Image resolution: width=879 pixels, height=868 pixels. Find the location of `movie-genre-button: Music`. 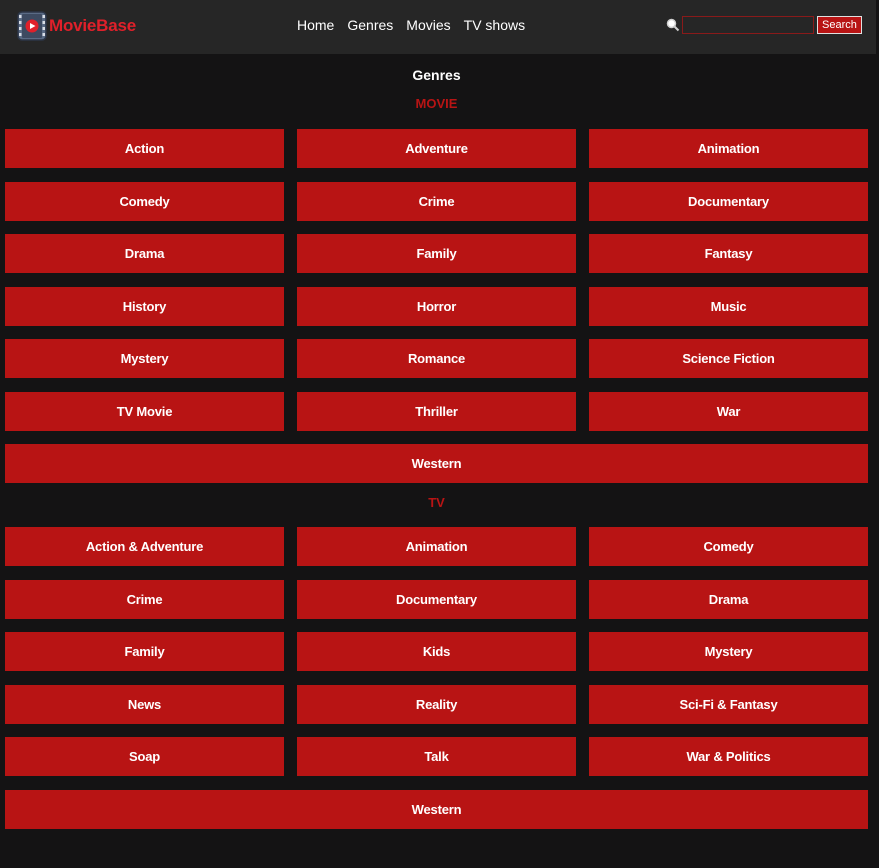

movie-genre-button: Music is located at coordinates (728, 306).